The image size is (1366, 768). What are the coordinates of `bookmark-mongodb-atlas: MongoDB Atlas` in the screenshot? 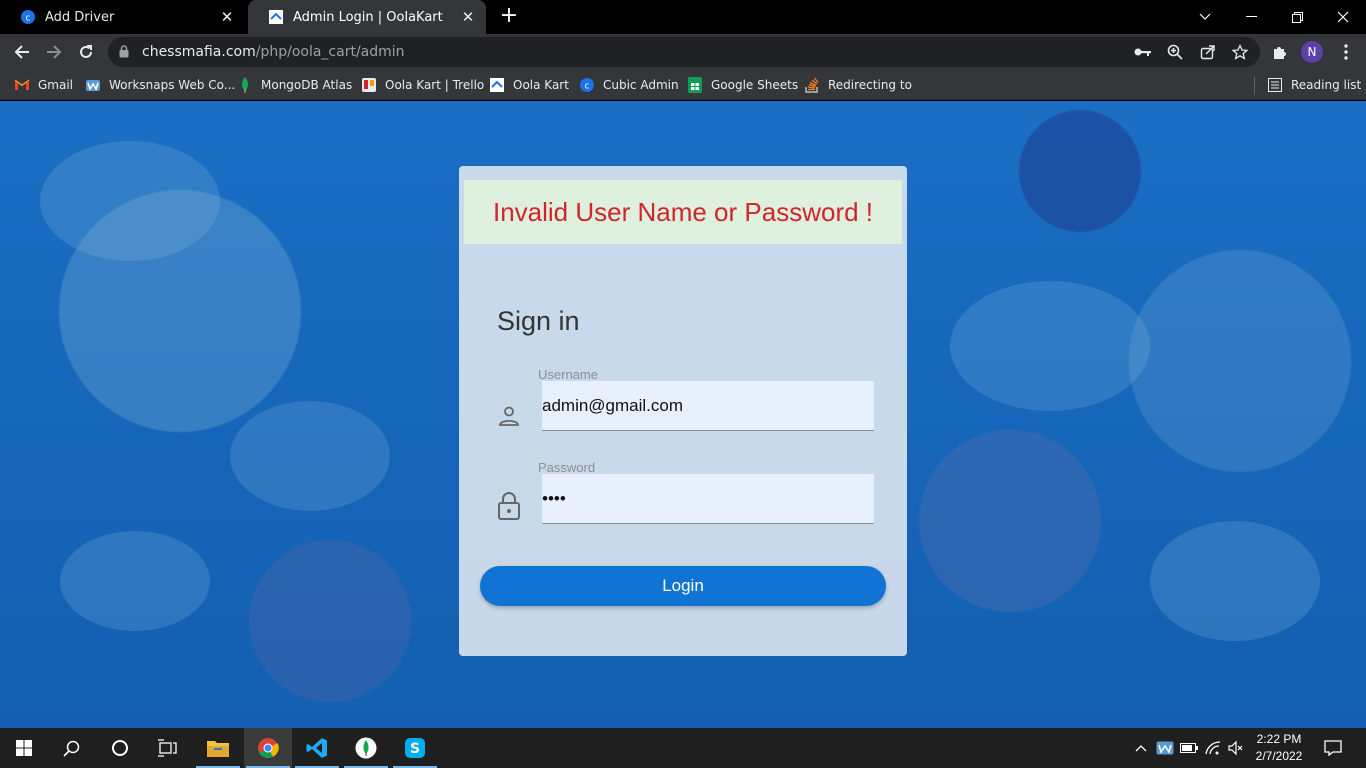 It's located at (294, 85).